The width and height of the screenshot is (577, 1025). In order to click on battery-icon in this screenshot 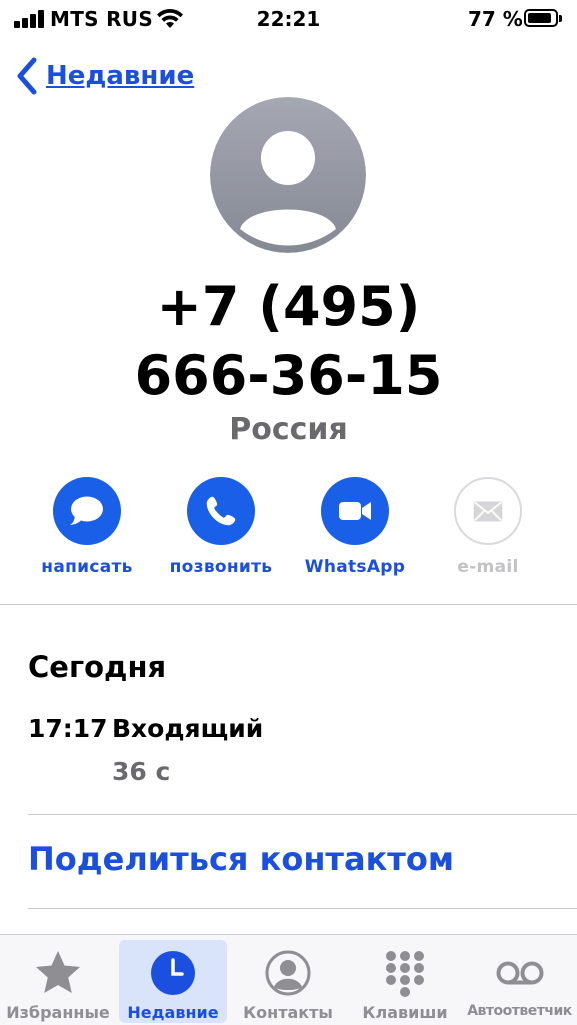, I will do `click(543, 18)`.